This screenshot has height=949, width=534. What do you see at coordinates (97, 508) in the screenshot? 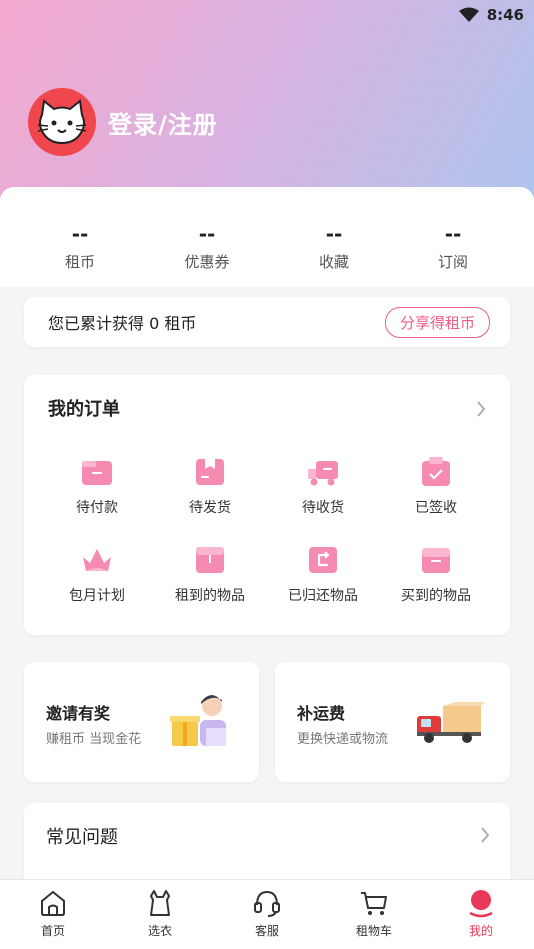
I see `order-label: 待付款` at bounding box center [97, 508].